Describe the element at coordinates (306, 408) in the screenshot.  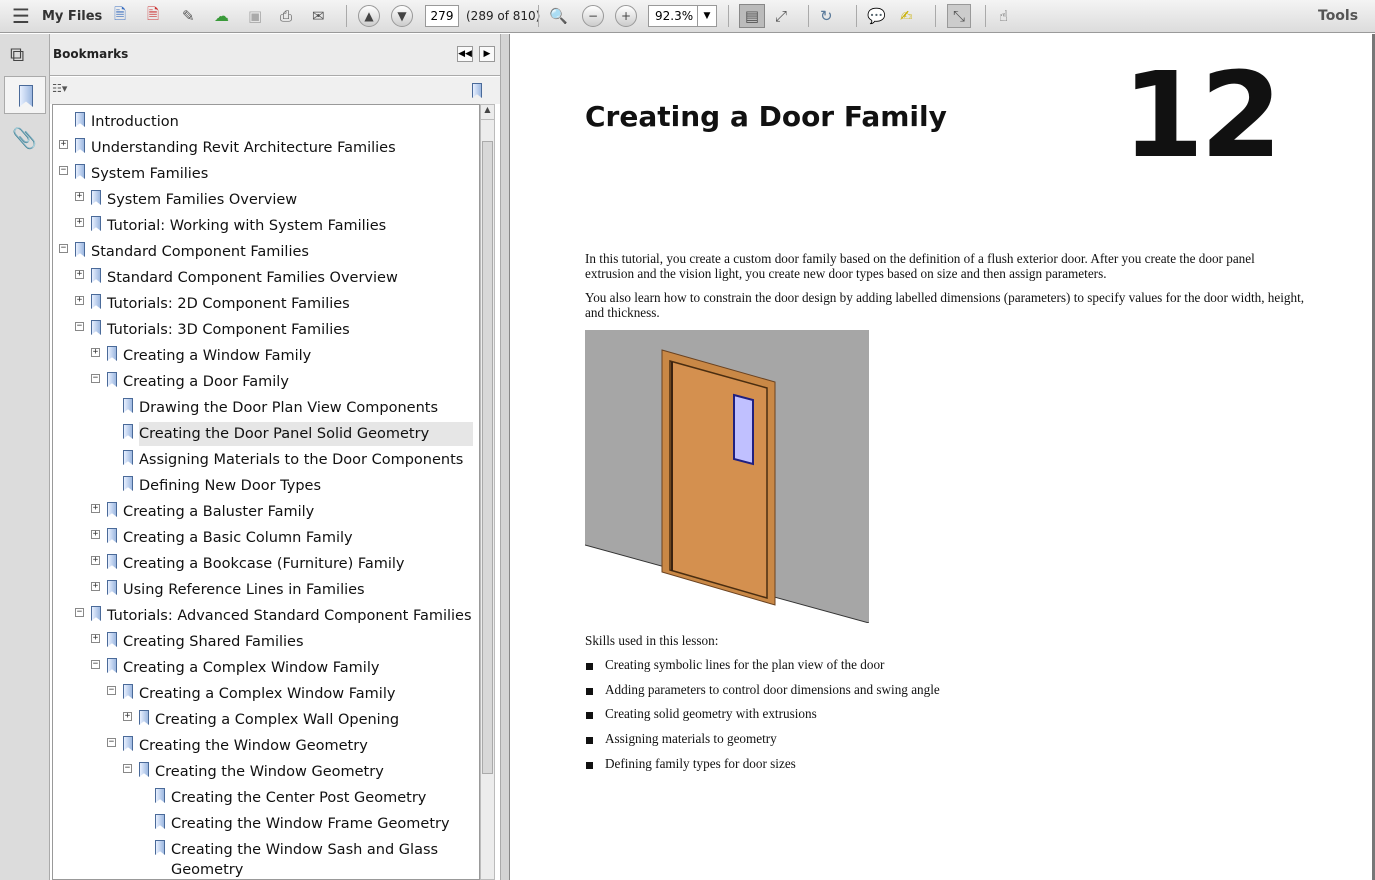
I see `bookmark-item: Drawing the Door Plan View Components` at that location.